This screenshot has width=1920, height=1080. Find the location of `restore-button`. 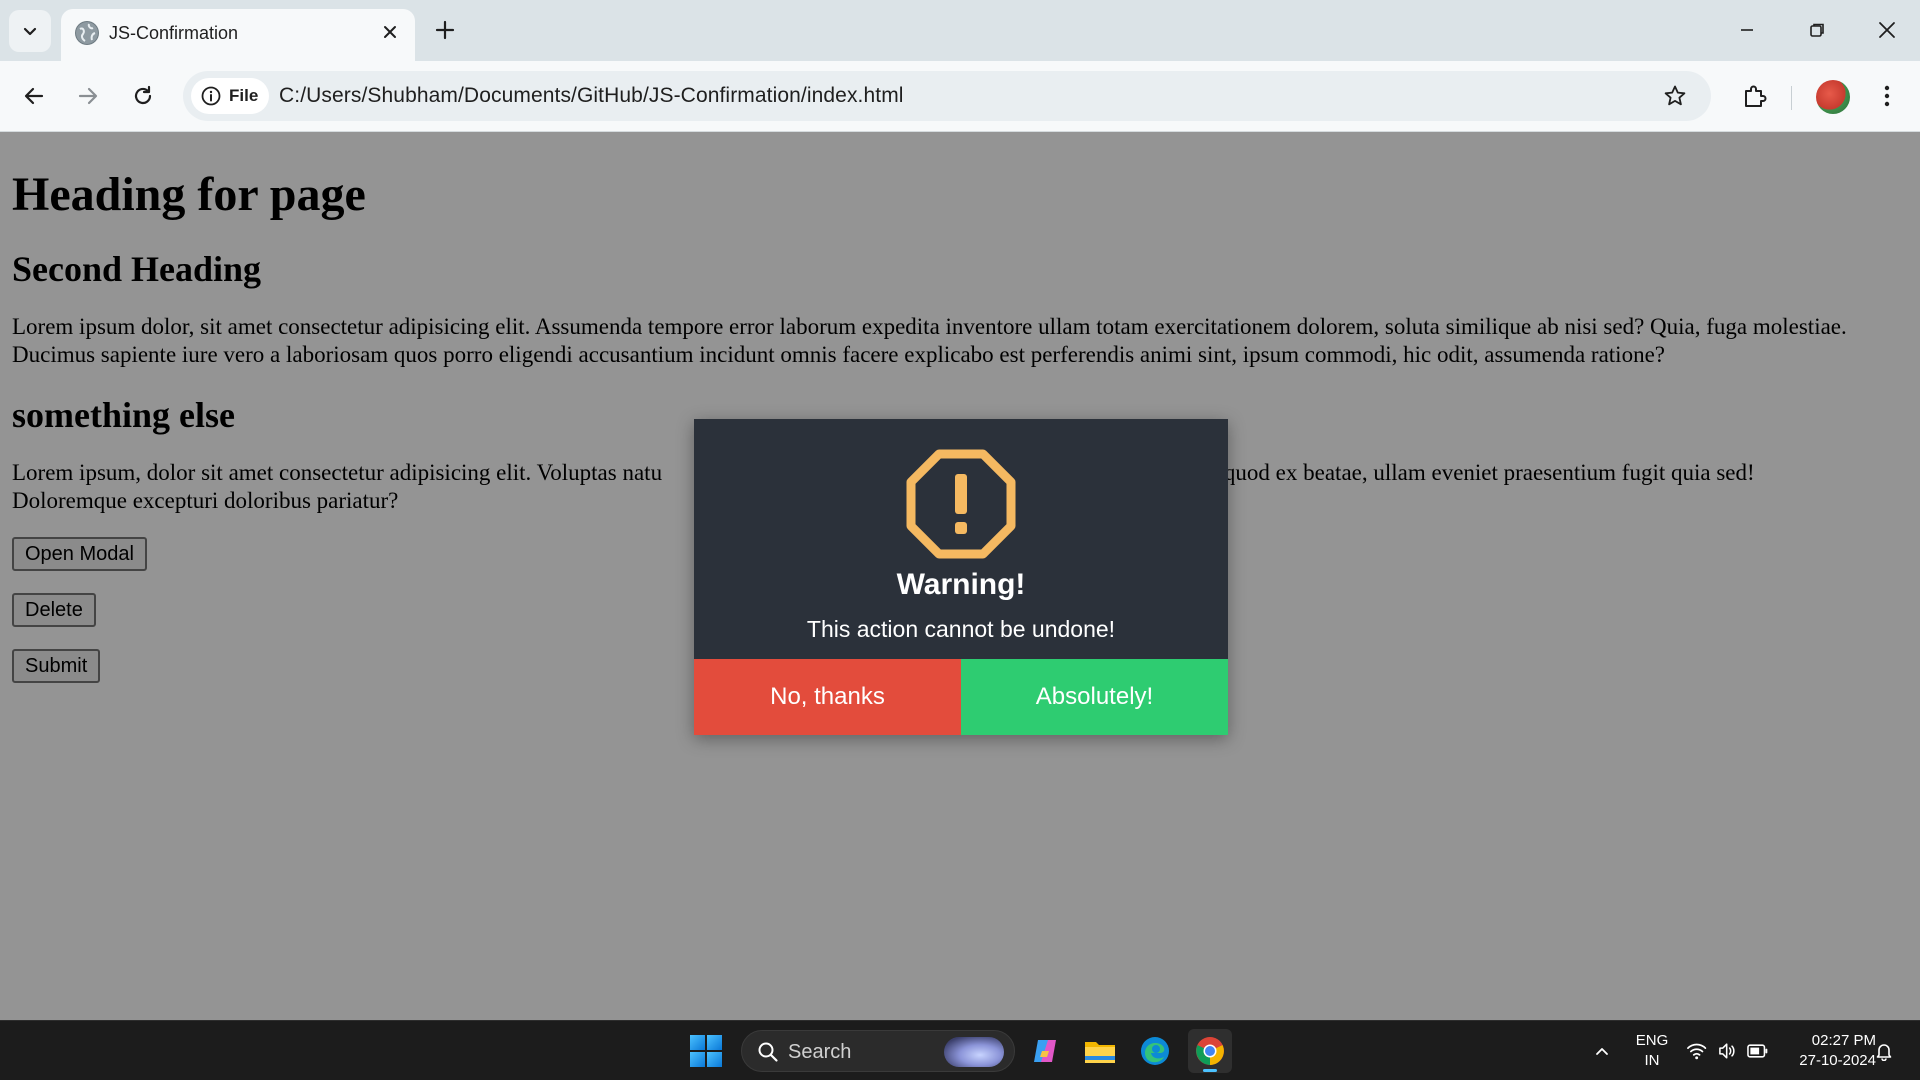

restore-button is located at coordinates (1817, 30).